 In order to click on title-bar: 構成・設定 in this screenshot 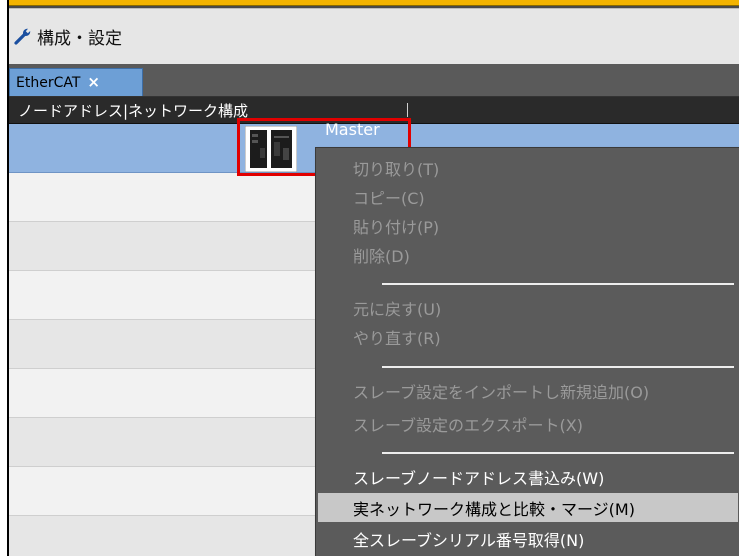, I will do `click(374, 36)`.